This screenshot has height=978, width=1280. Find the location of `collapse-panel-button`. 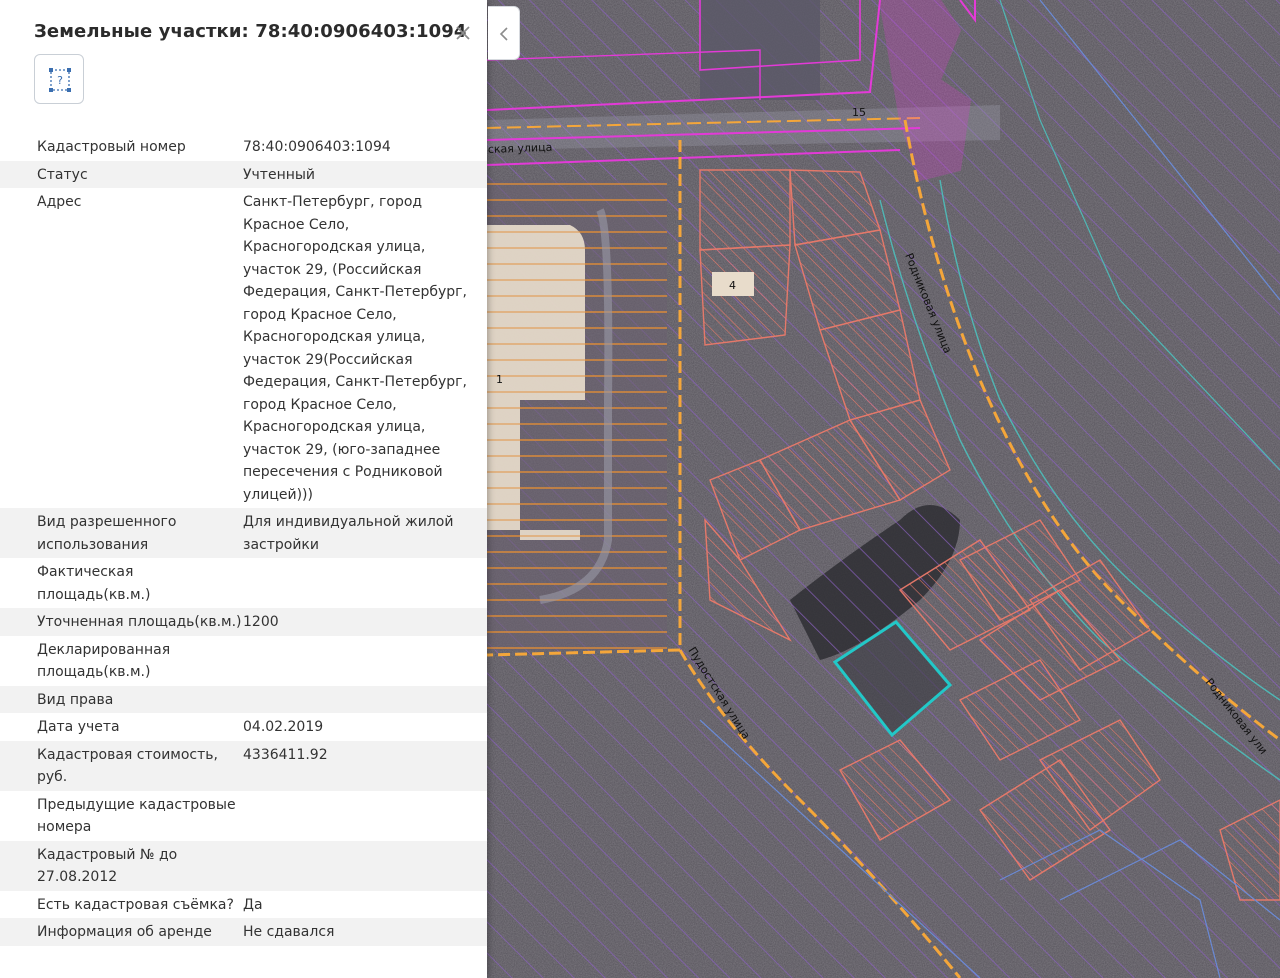

collapse-panel-button is located at coordinates (504, 33).